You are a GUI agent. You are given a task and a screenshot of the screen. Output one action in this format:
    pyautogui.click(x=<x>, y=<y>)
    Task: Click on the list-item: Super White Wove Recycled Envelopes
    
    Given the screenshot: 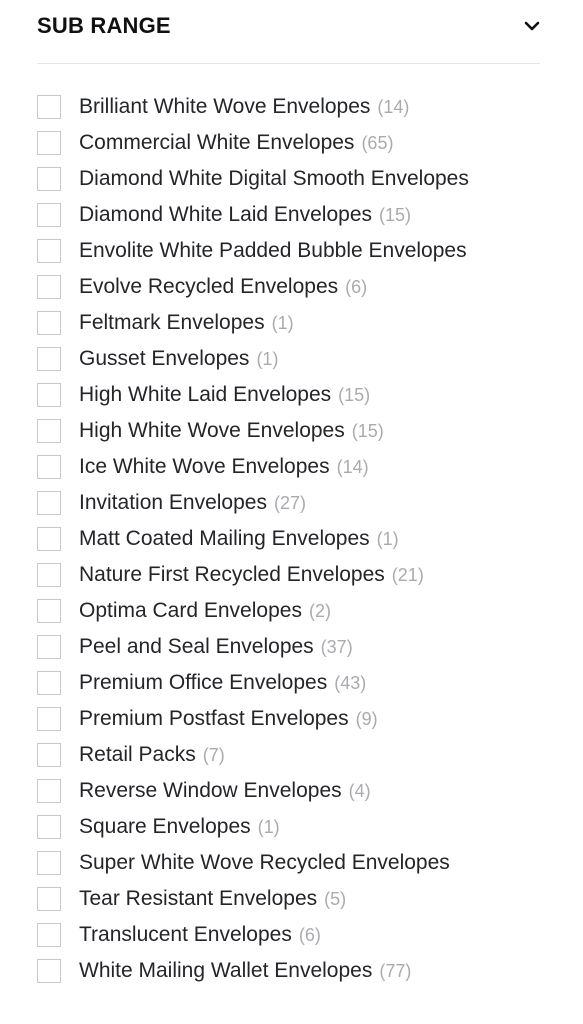 What is the action you would take?
    pyautogui.click(x=291, y=863)
    